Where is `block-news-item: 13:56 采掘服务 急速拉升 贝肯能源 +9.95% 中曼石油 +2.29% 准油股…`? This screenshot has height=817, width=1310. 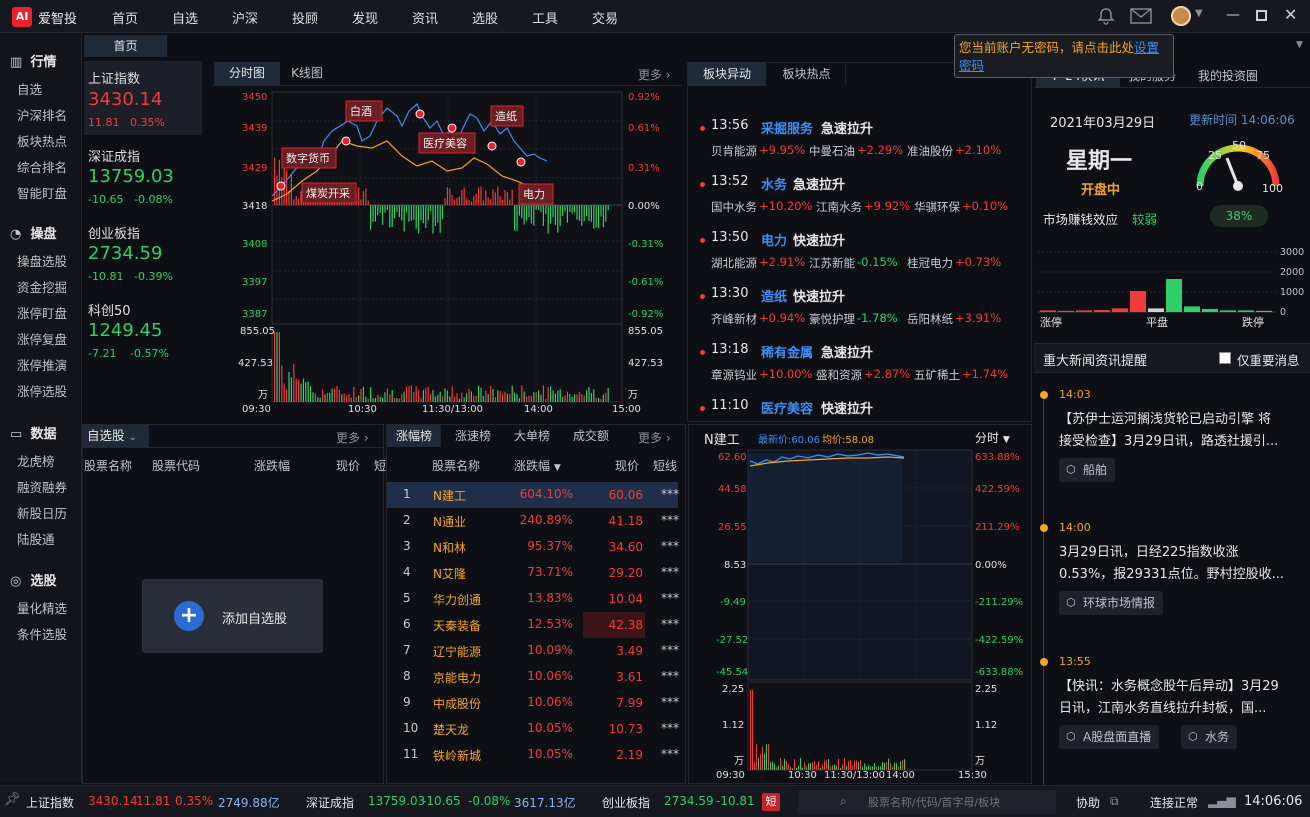 block-news-item: 13:56 采掘服务 急速拉升 贝肯能源 +9.95% 中曼石油 +2.29% 准油股… is located at coordinates (861, 143).